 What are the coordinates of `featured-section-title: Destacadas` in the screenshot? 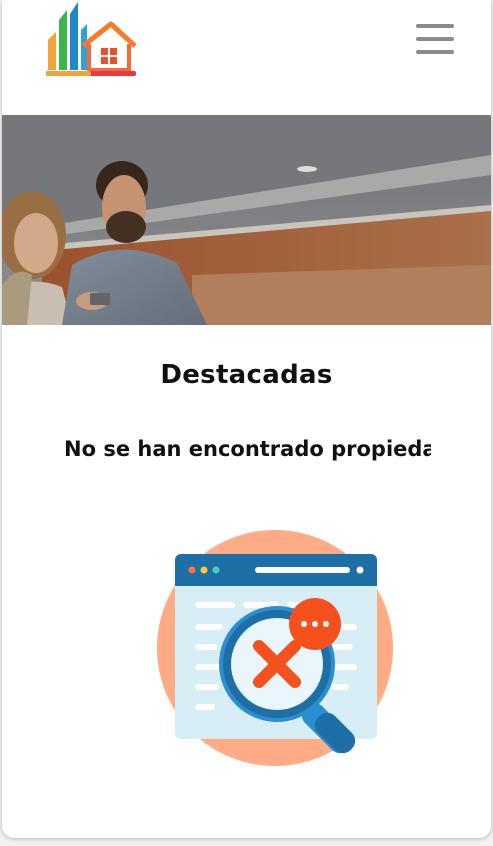 It's located at (246, 375).